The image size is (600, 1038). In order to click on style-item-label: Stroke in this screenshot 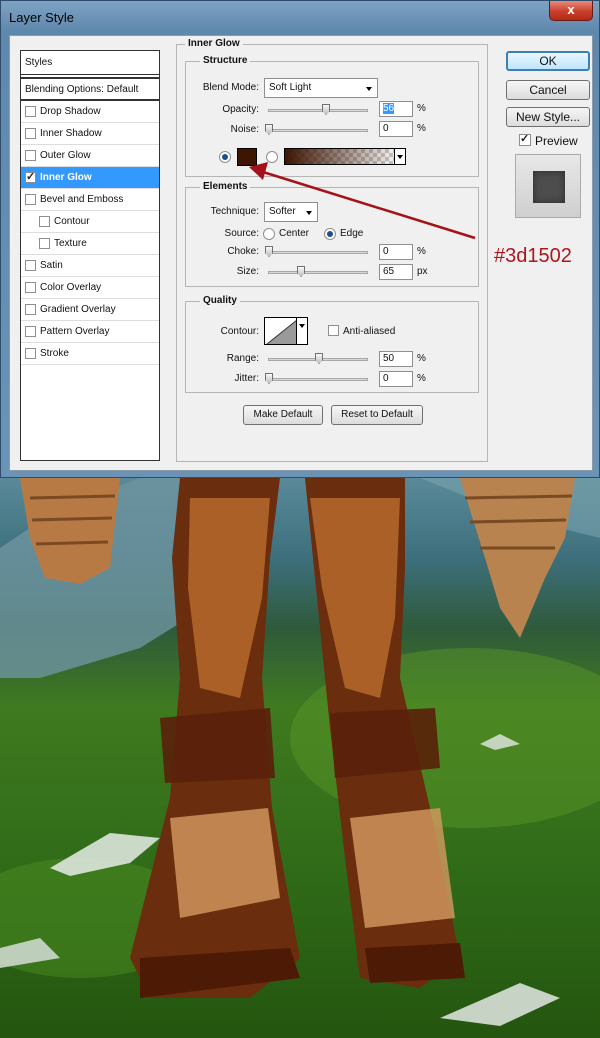, I will do `click(54, 353)`.